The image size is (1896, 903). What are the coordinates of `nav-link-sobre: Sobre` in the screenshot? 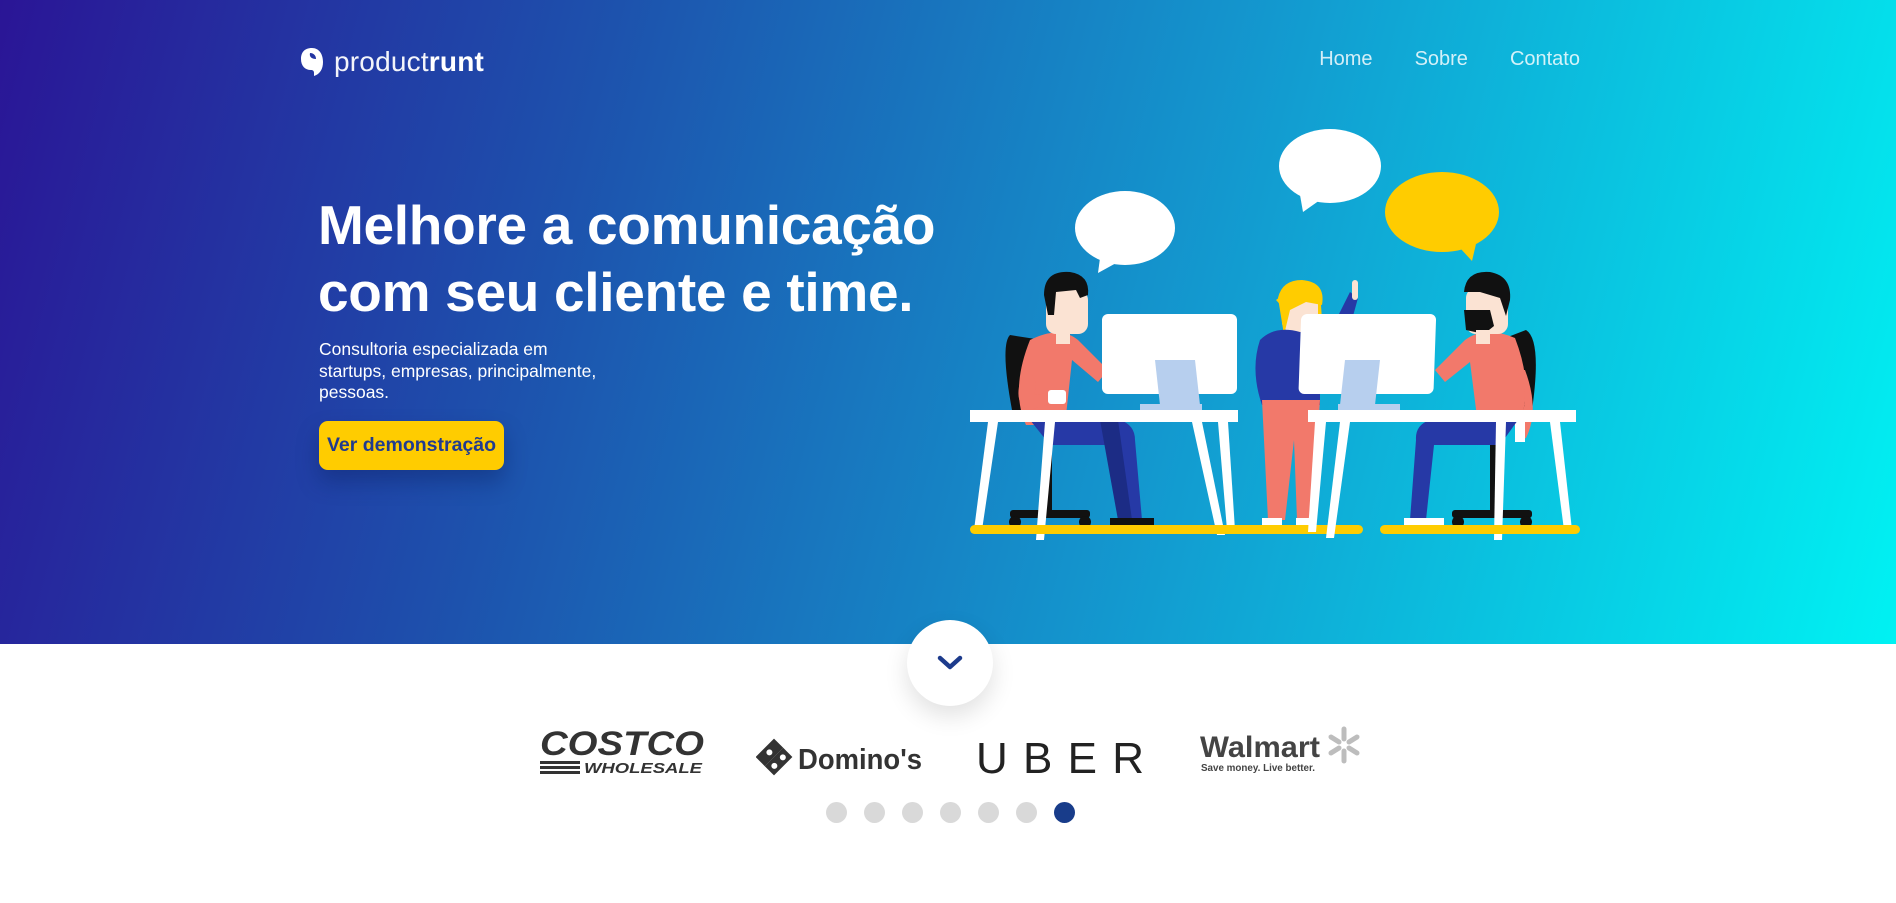 It's located at (1441, 59).